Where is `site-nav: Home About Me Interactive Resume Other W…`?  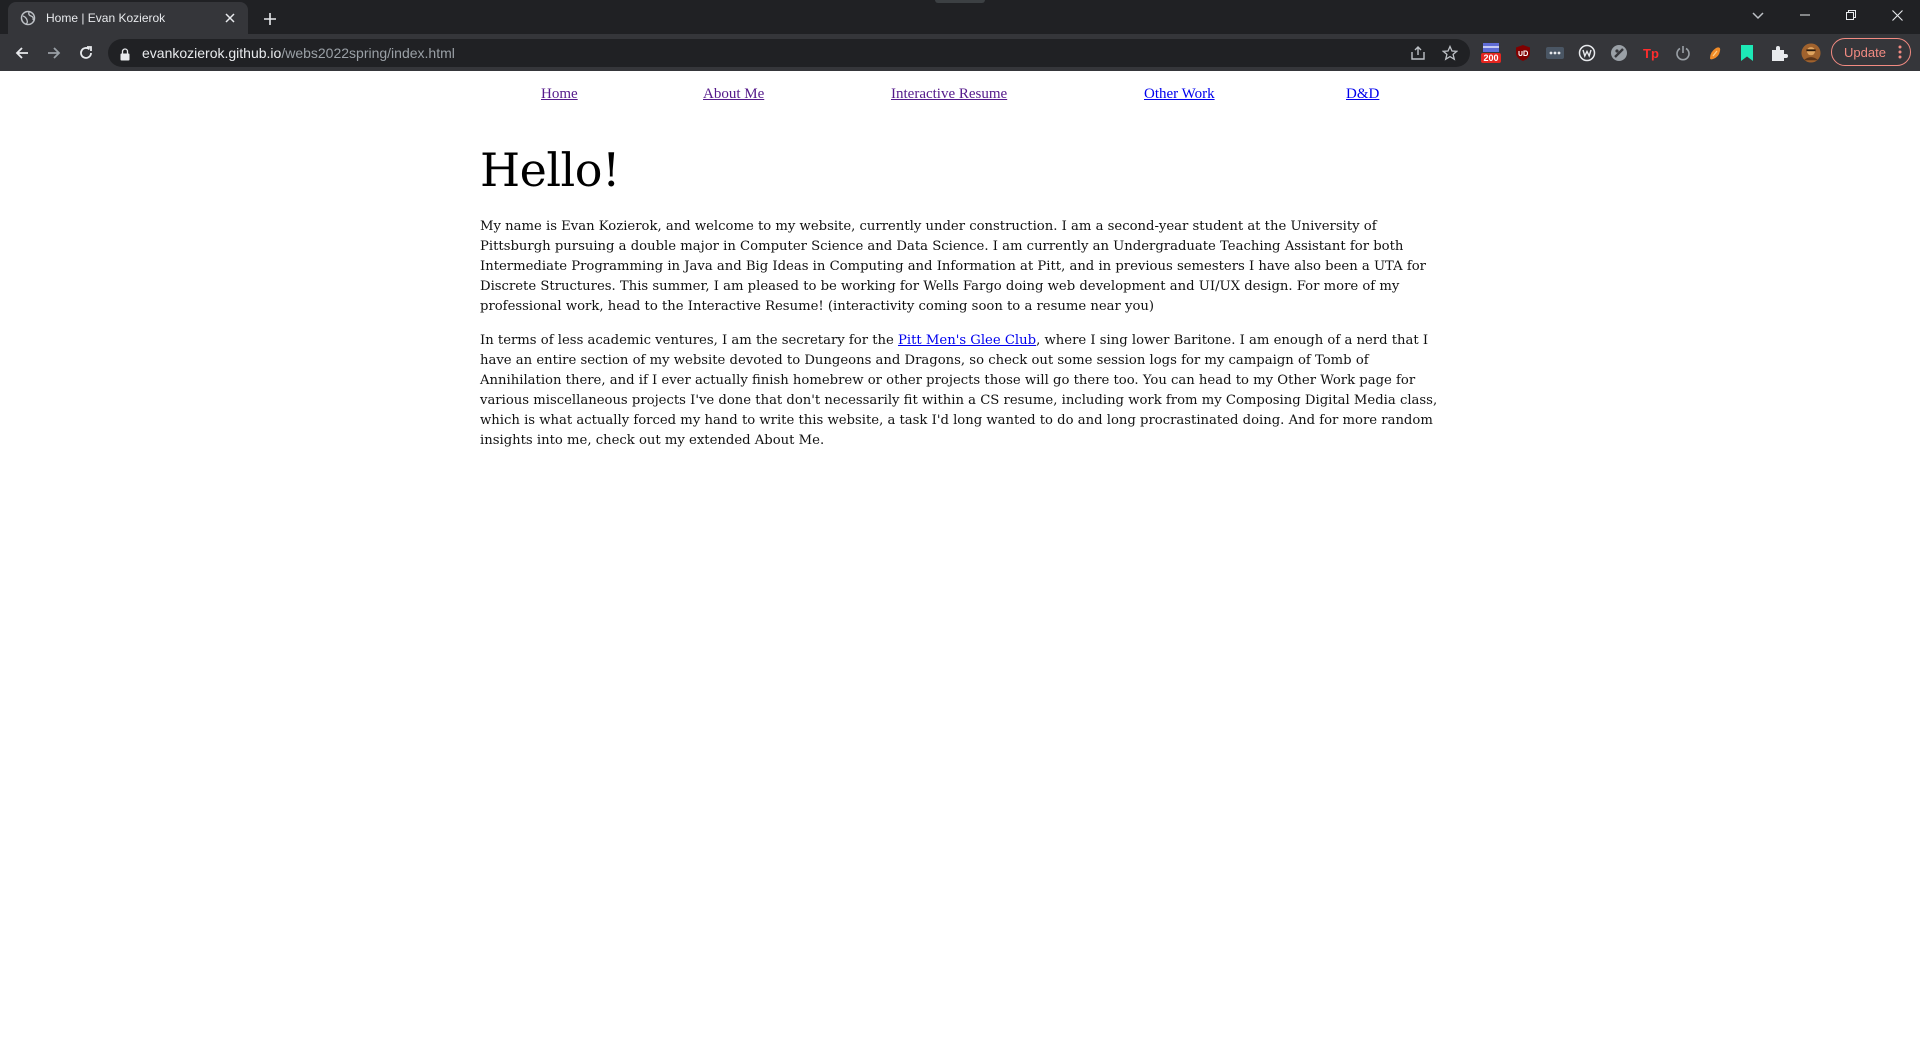 site-nav: Home About Me Interactive Resume Other W… is located at coordinates (960, 97).